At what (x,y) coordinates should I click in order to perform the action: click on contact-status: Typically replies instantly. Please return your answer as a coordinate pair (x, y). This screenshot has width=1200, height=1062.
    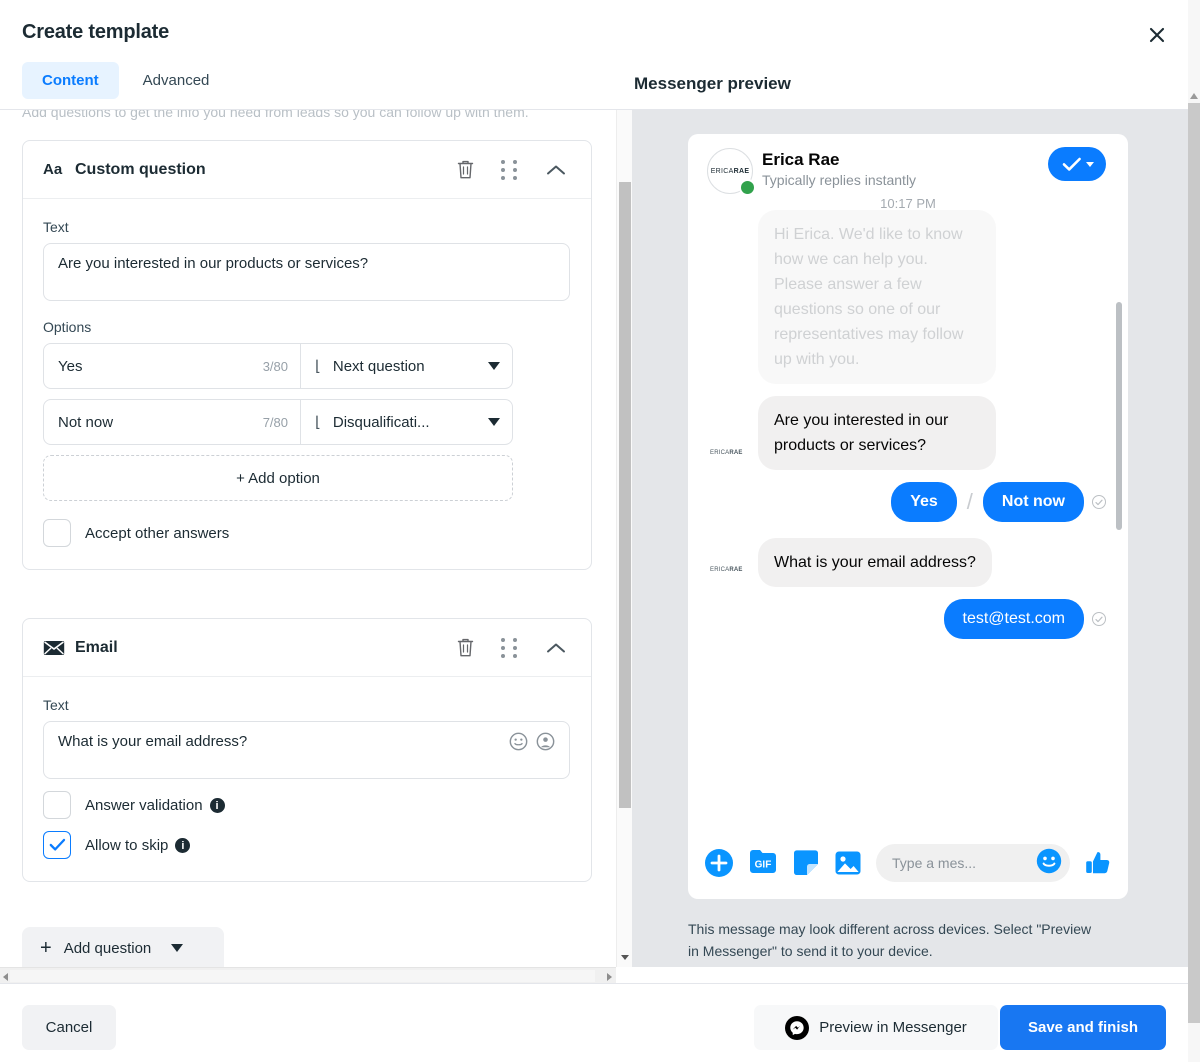
    Looking at the image, I should click on (839, 180).